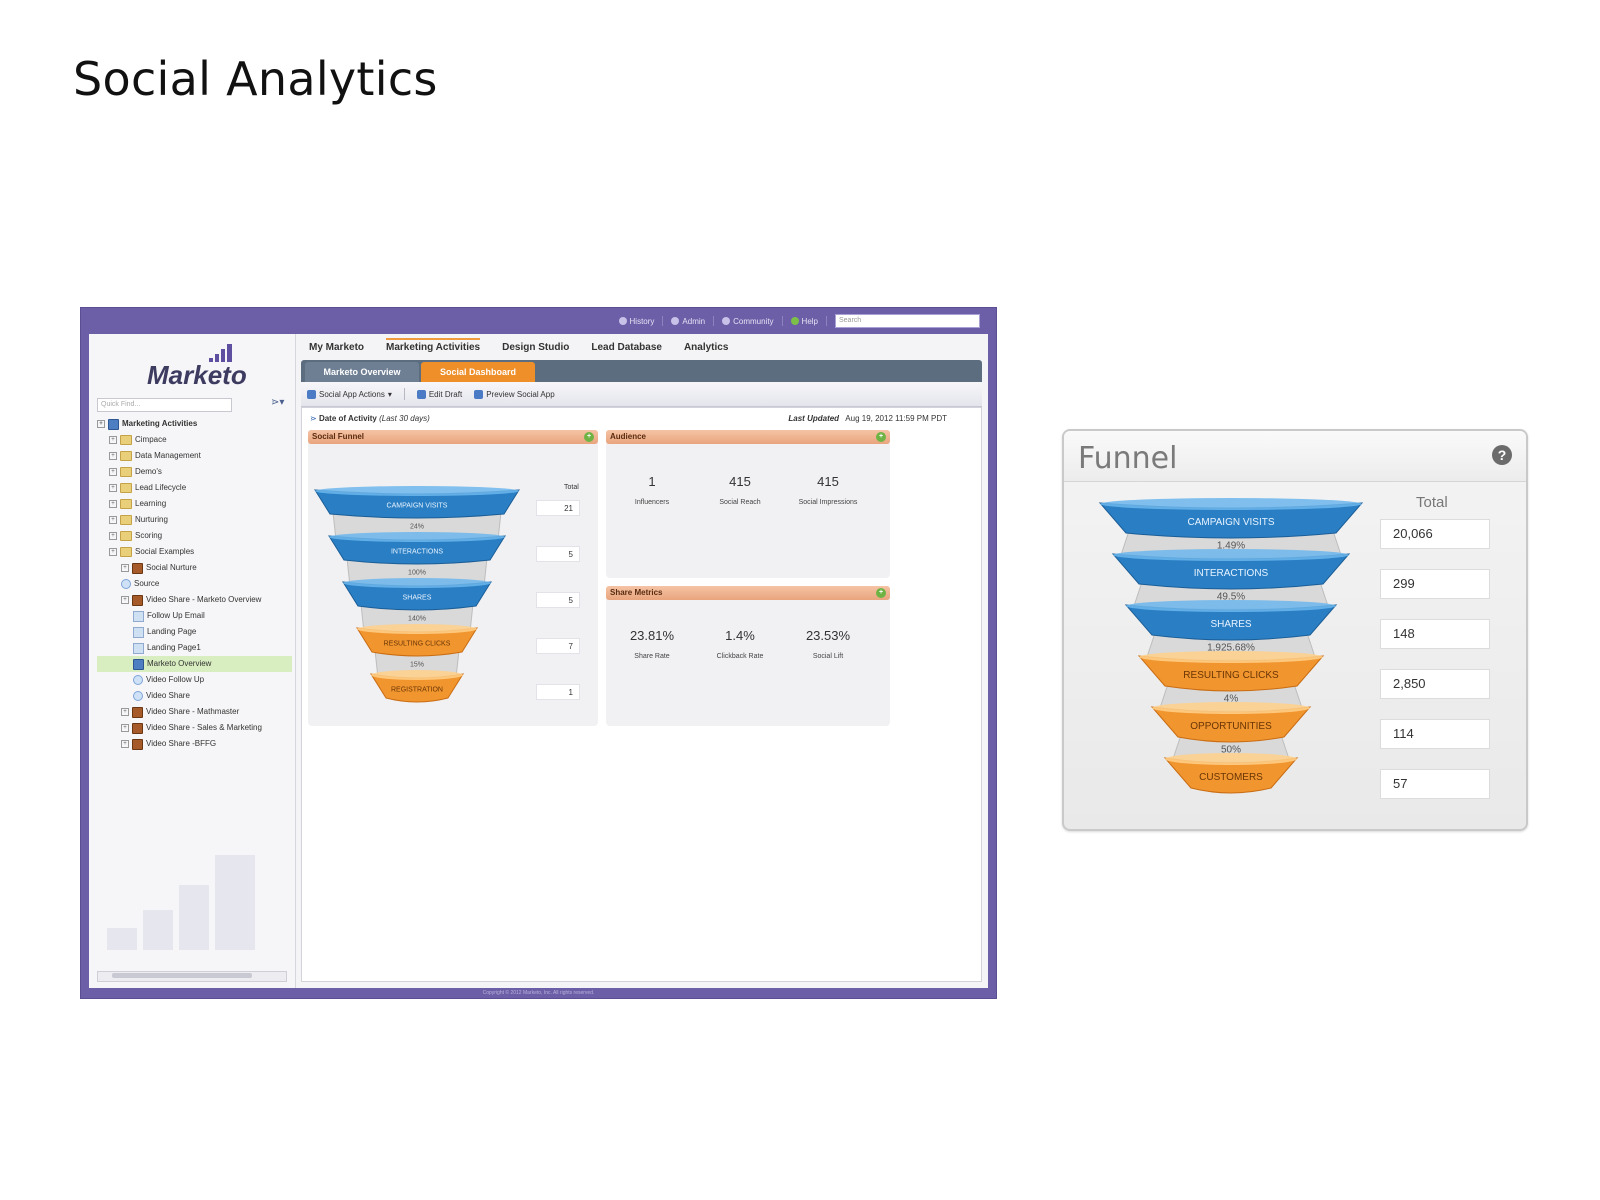  I want to click on tree-item: Landing Page, so click(194, 632).